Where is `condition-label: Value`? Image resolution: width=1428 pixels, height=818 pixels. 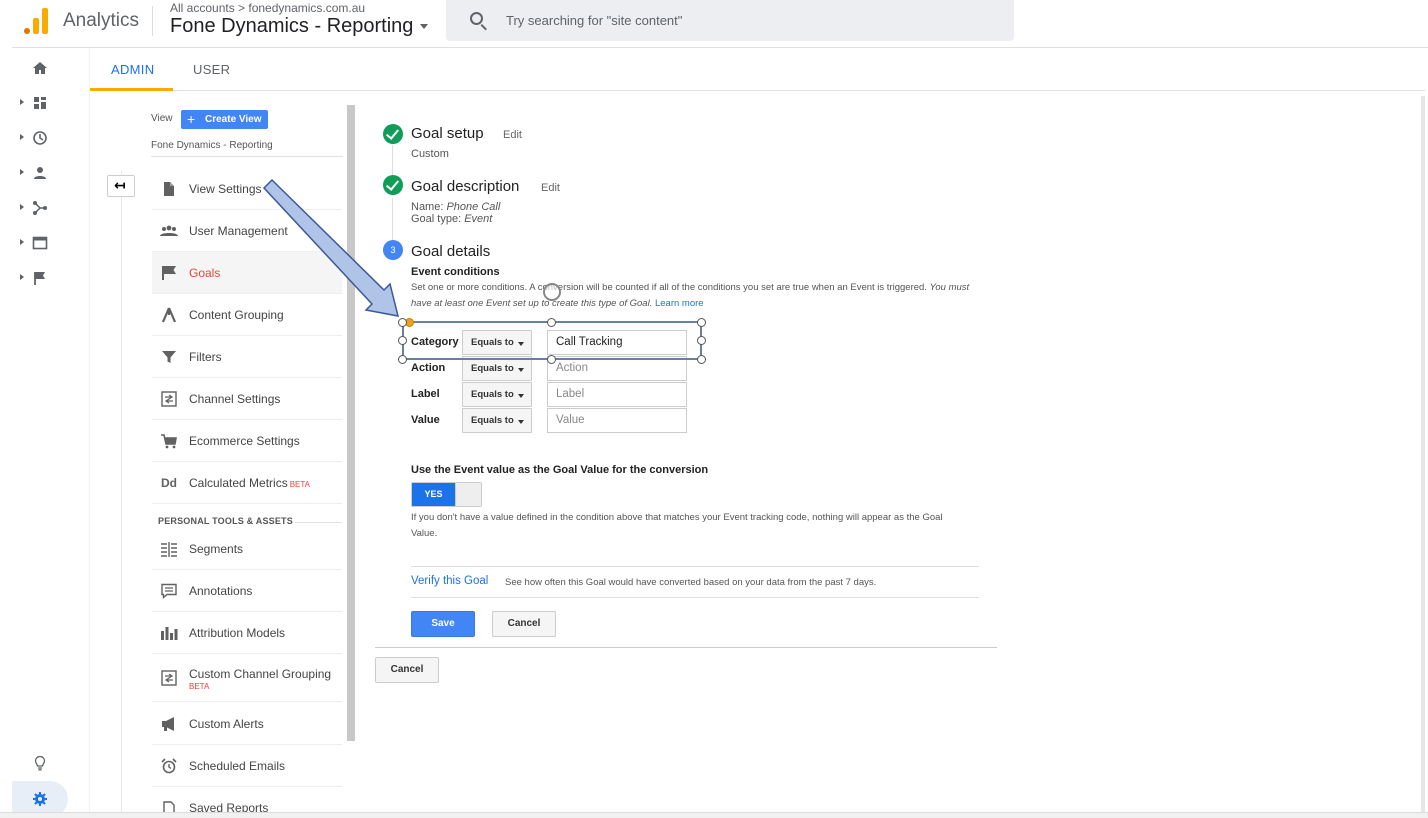
condition-label: Value is located at coordinates (425, 420).